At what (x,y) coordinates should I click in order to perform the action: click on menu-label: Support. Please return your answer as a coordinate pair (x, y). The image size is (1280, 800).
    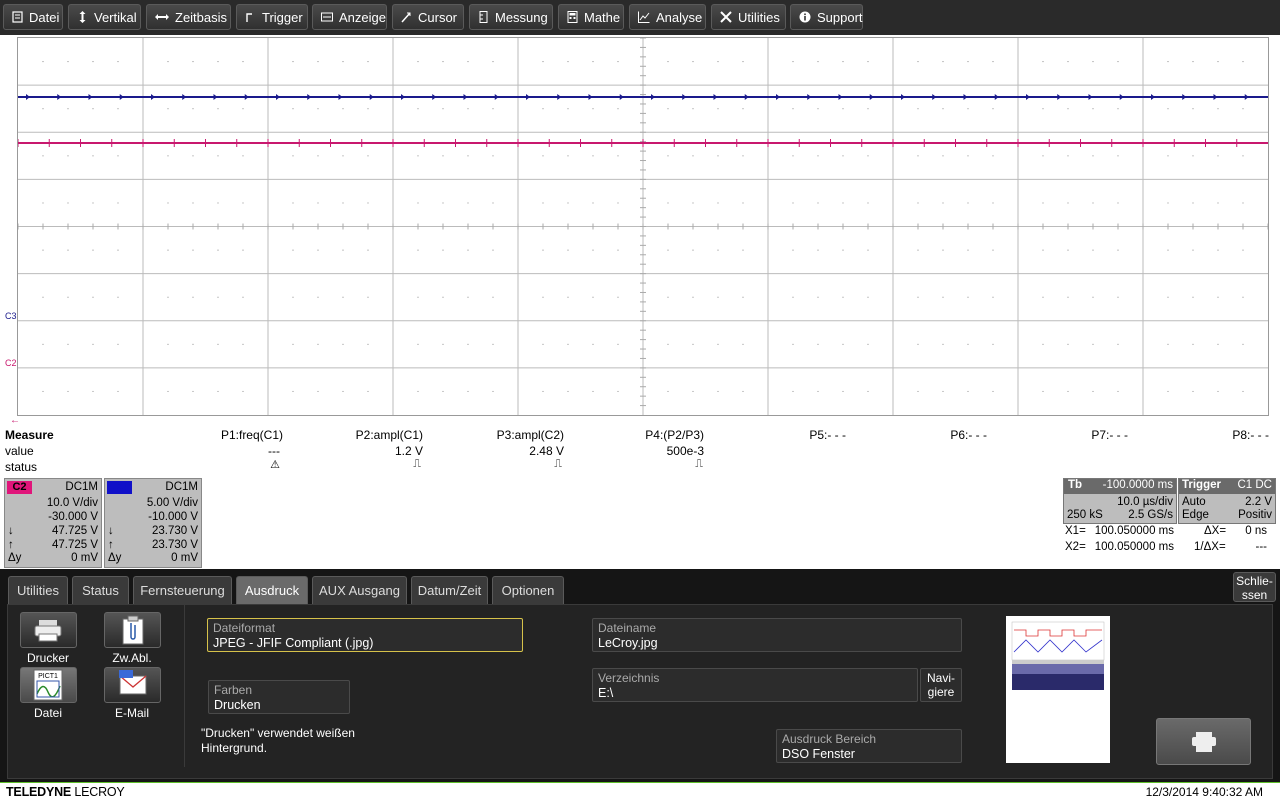
    Looking at the image, I should click on (840, 17).